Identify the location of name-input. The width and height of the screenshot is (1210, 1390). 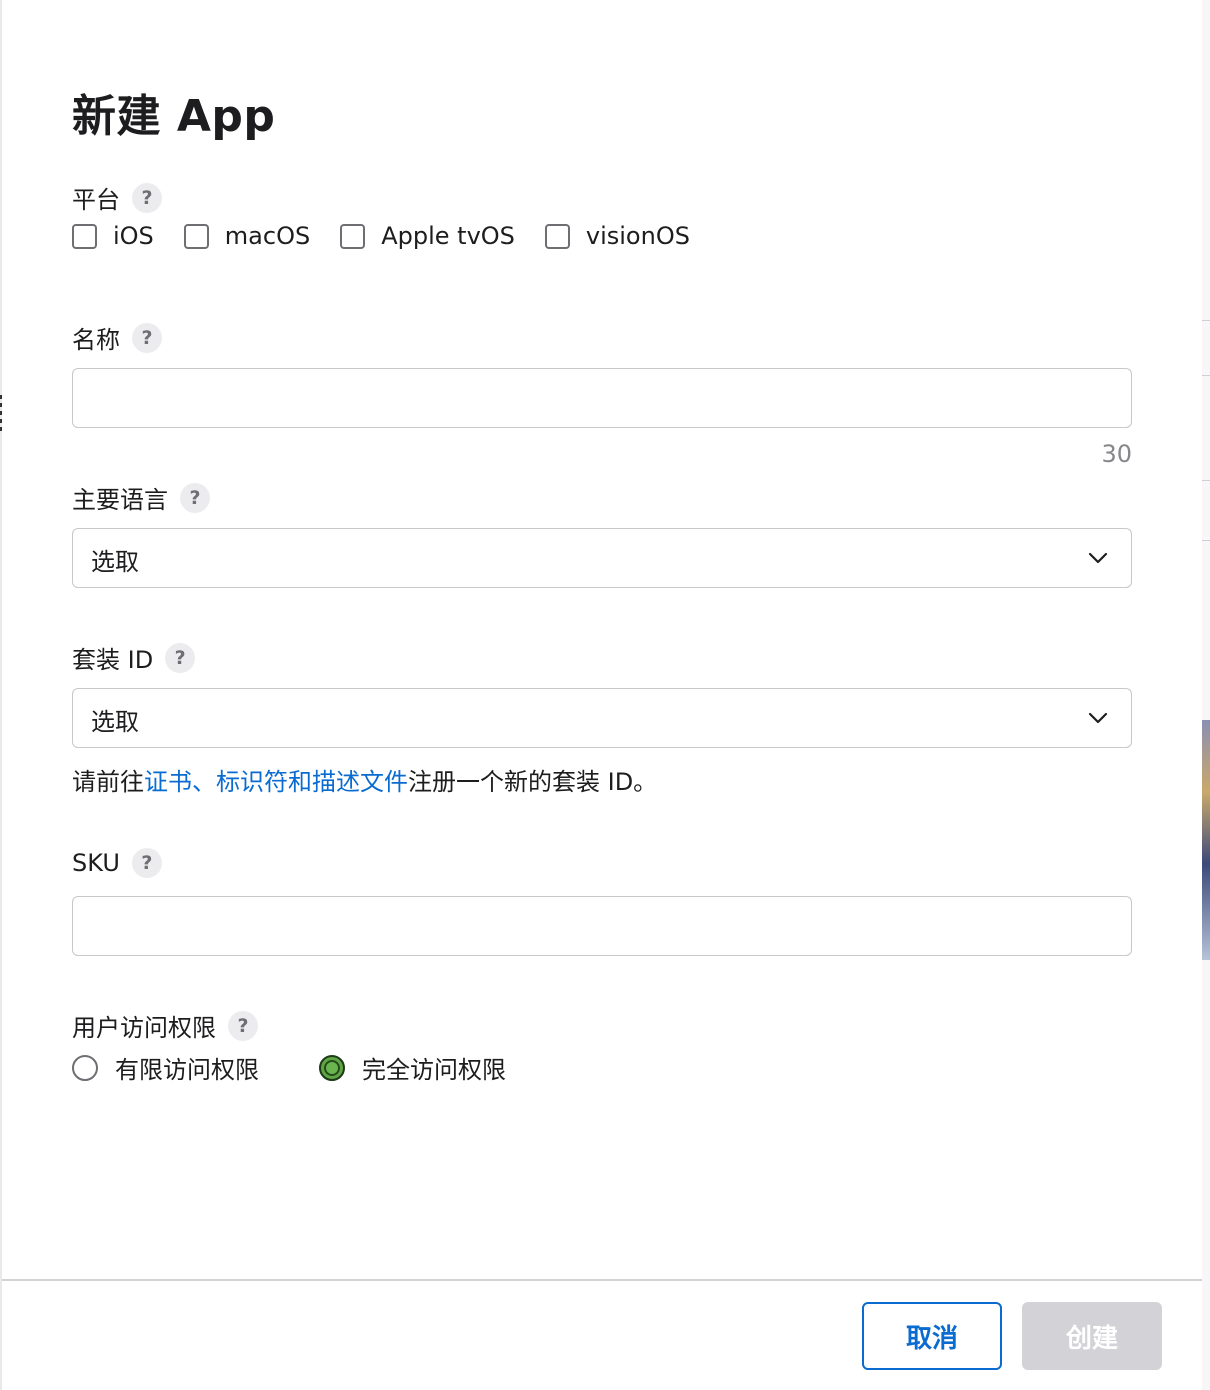
(602, 398).